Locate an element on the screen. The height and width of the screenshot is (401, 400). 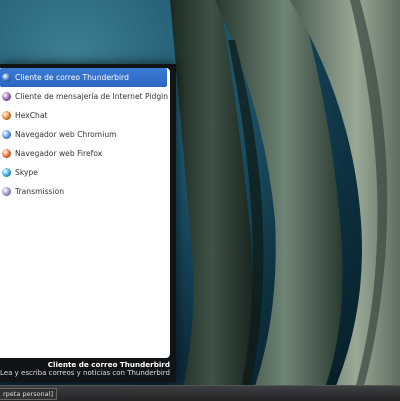
selected-app-title: Cliente de correo Thunderbird is located at coordinates (108, 364).